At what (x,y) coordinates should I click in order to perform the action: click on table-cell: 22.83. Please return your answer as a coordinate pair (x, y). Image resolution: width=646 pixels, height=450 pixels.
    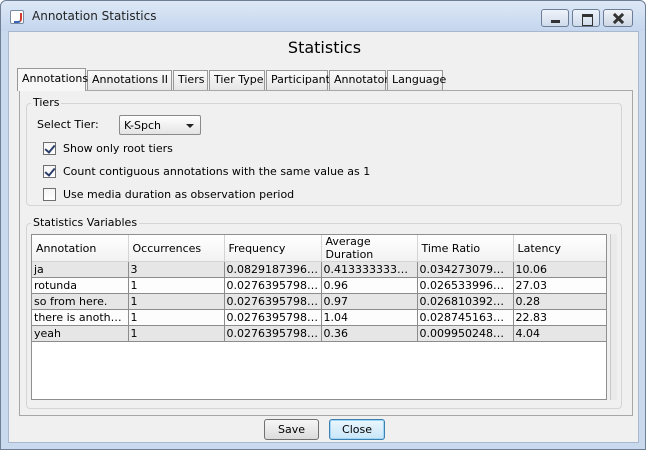
    Looking at the image, I should click on (559, 317).